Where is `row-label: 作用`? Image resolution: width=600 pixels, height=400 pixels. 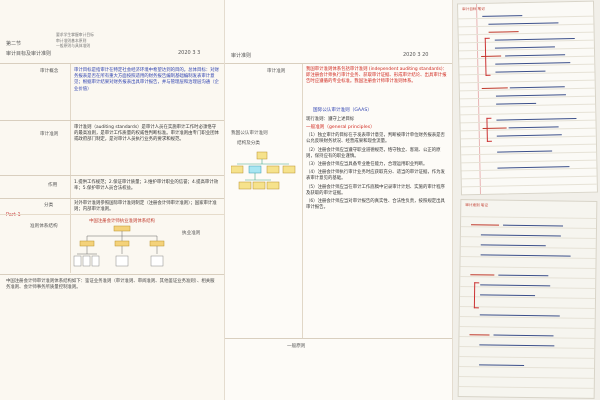 row-label: 作用 is located at coordinates (53, 185).